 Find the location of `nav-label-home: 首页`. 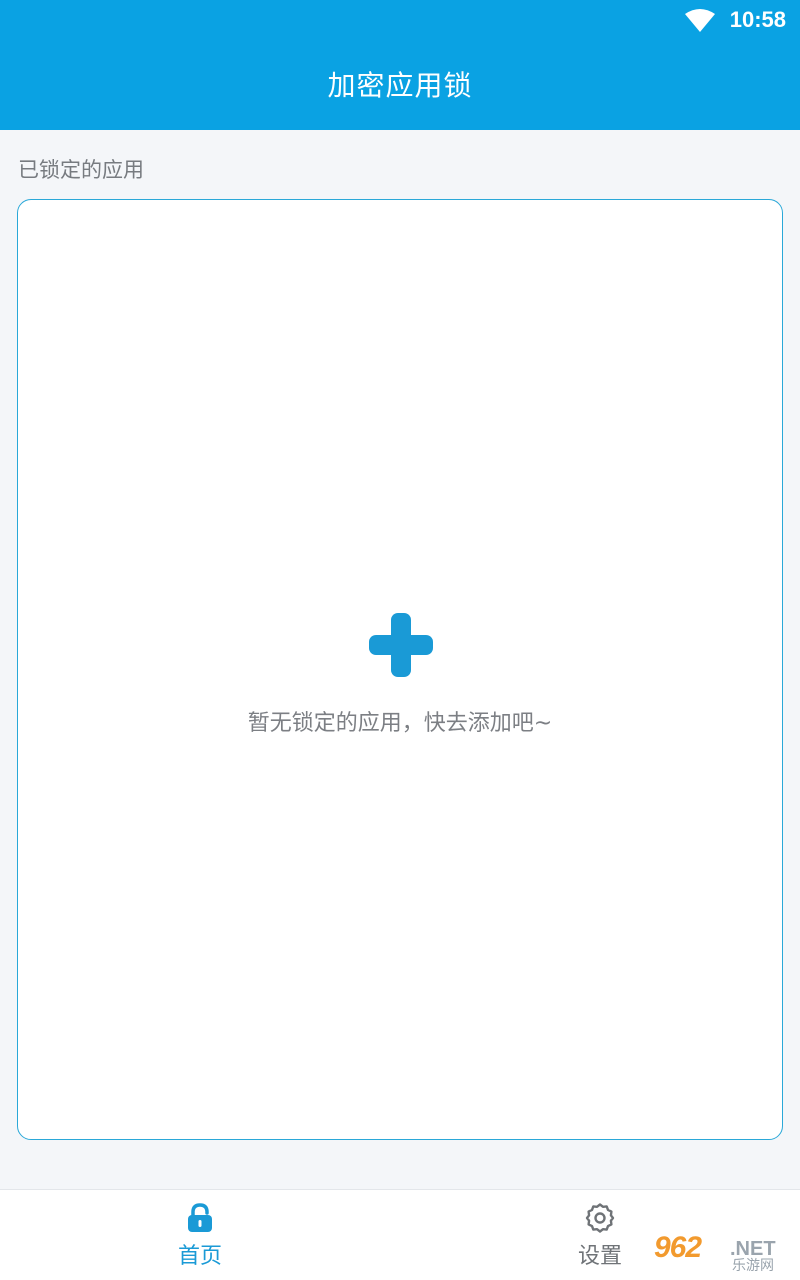

nav-label-home: 首页 is located at coordinates (199, 1256).